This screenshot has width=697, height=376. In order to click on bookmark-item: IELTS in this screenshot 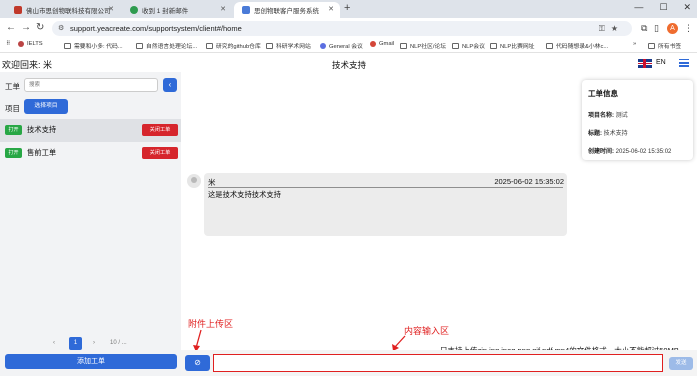, I will do `click(30, 44)`.